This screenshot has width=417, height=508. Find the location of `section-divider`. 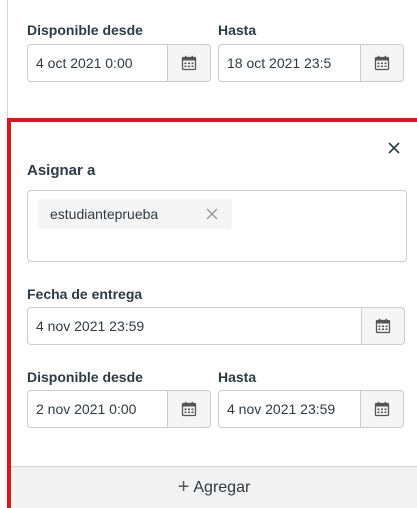

section-divider is located at coordinates (7, 59).